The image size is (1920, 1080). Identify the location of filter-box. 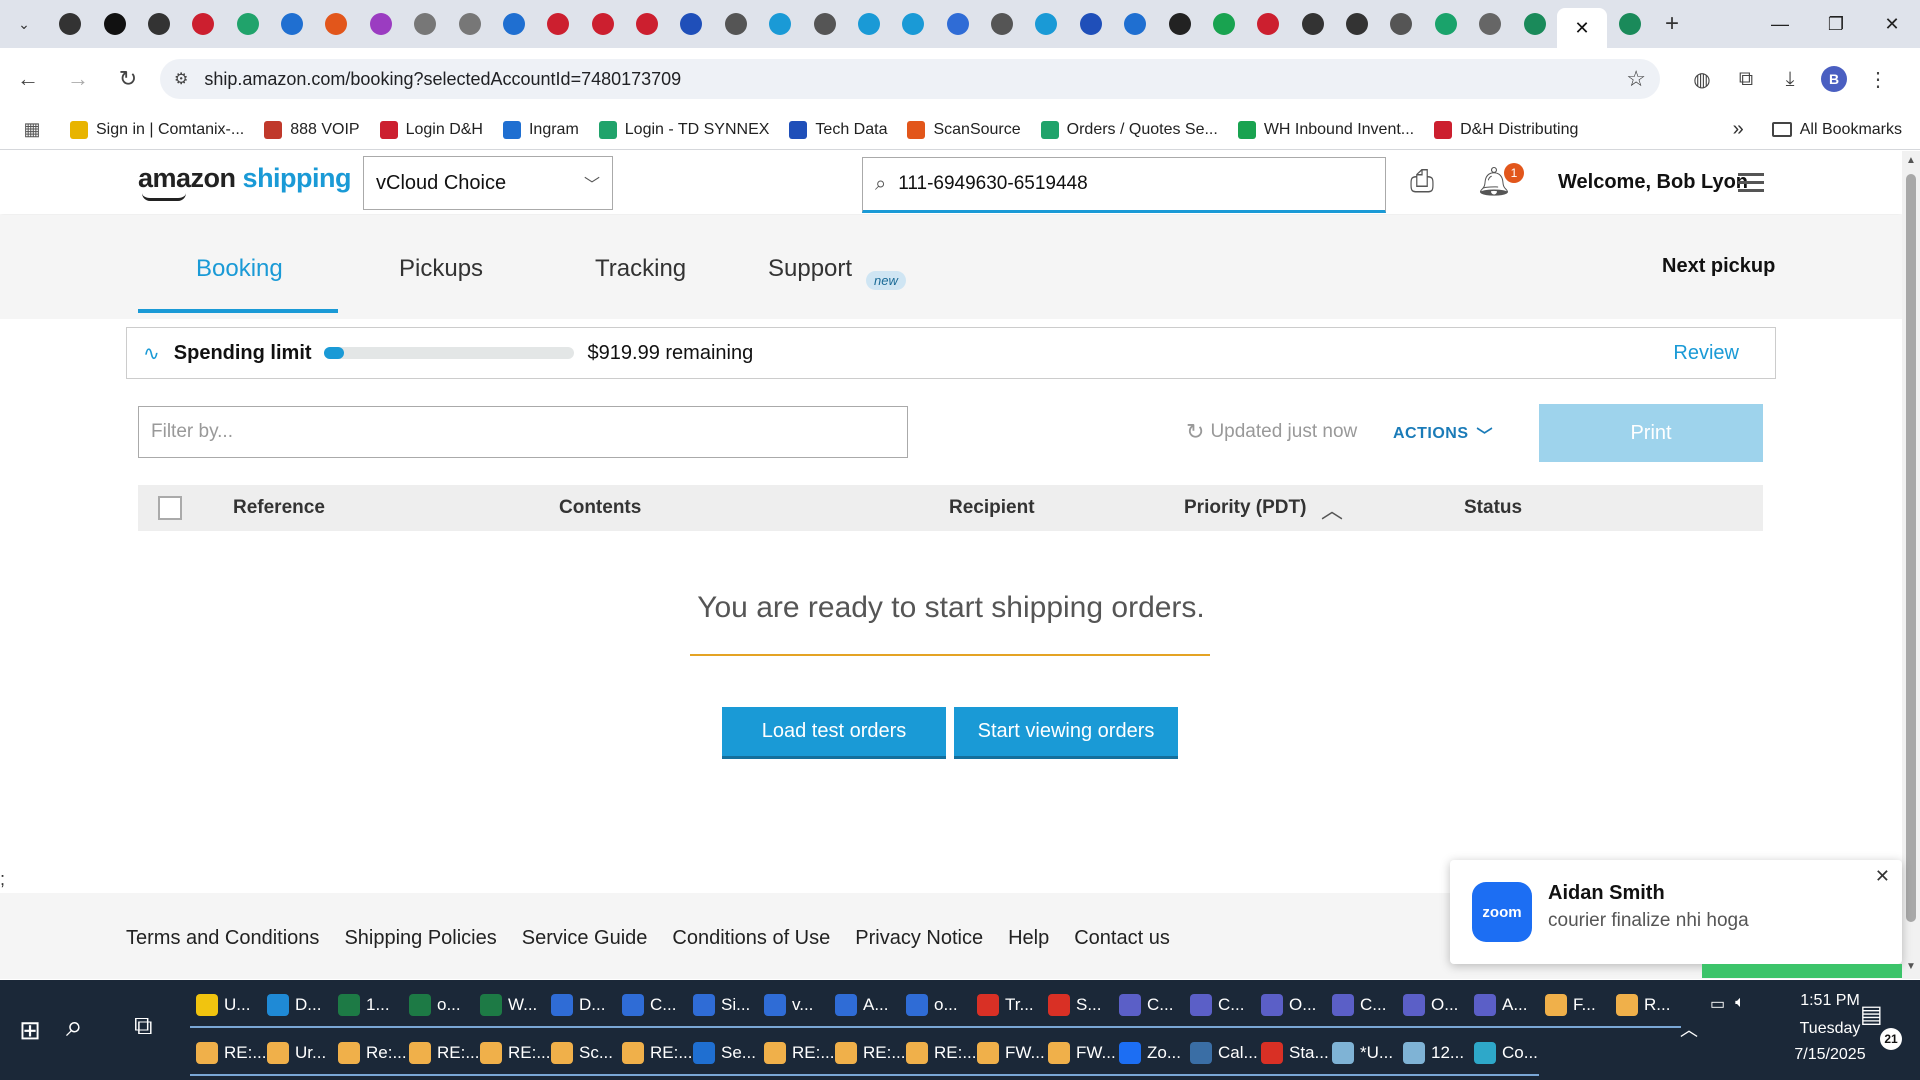
(523, 432).